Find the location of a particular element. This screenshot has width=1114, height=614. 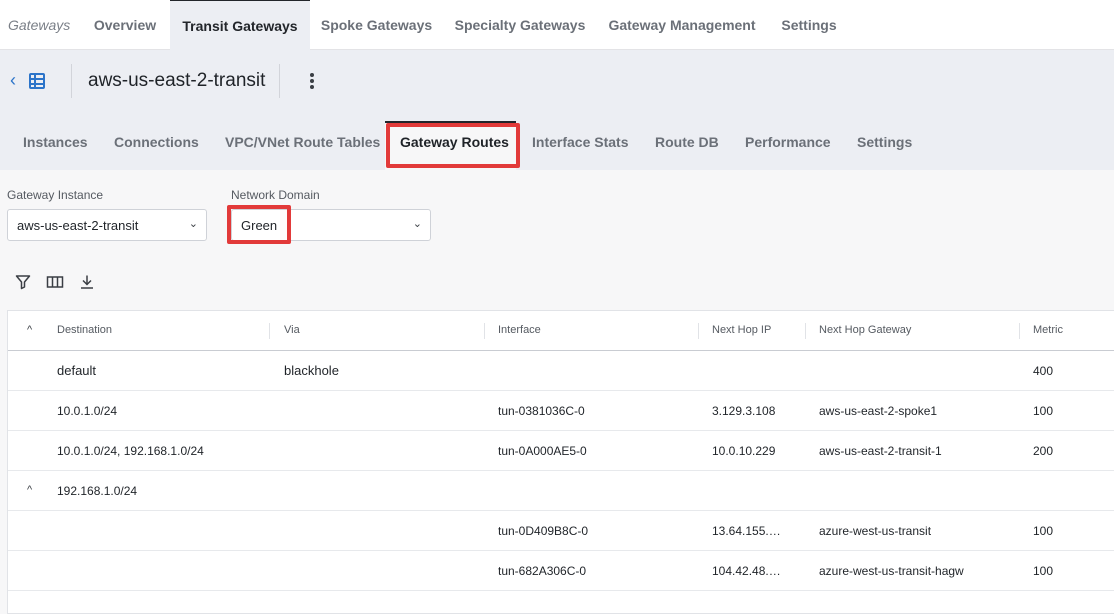

subtab-interface-stats: Interface Stats is located at coordinates (580, 142).